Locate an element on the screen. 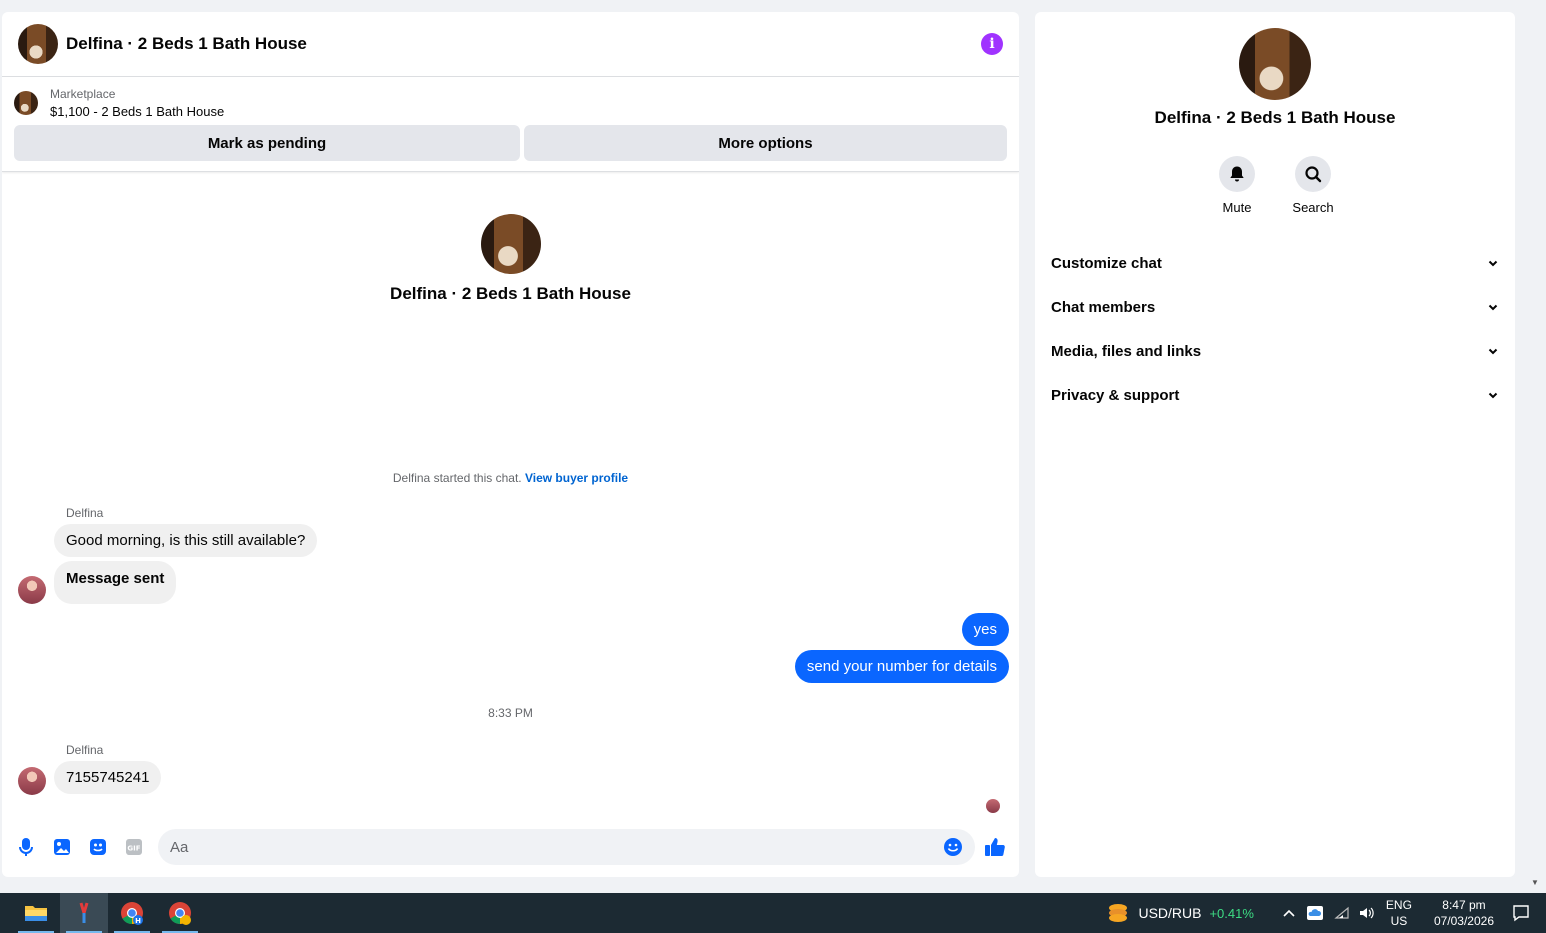 The width and height of the screenshot is (1546, 933). intro-avatar is located at coordinates (510, 244).